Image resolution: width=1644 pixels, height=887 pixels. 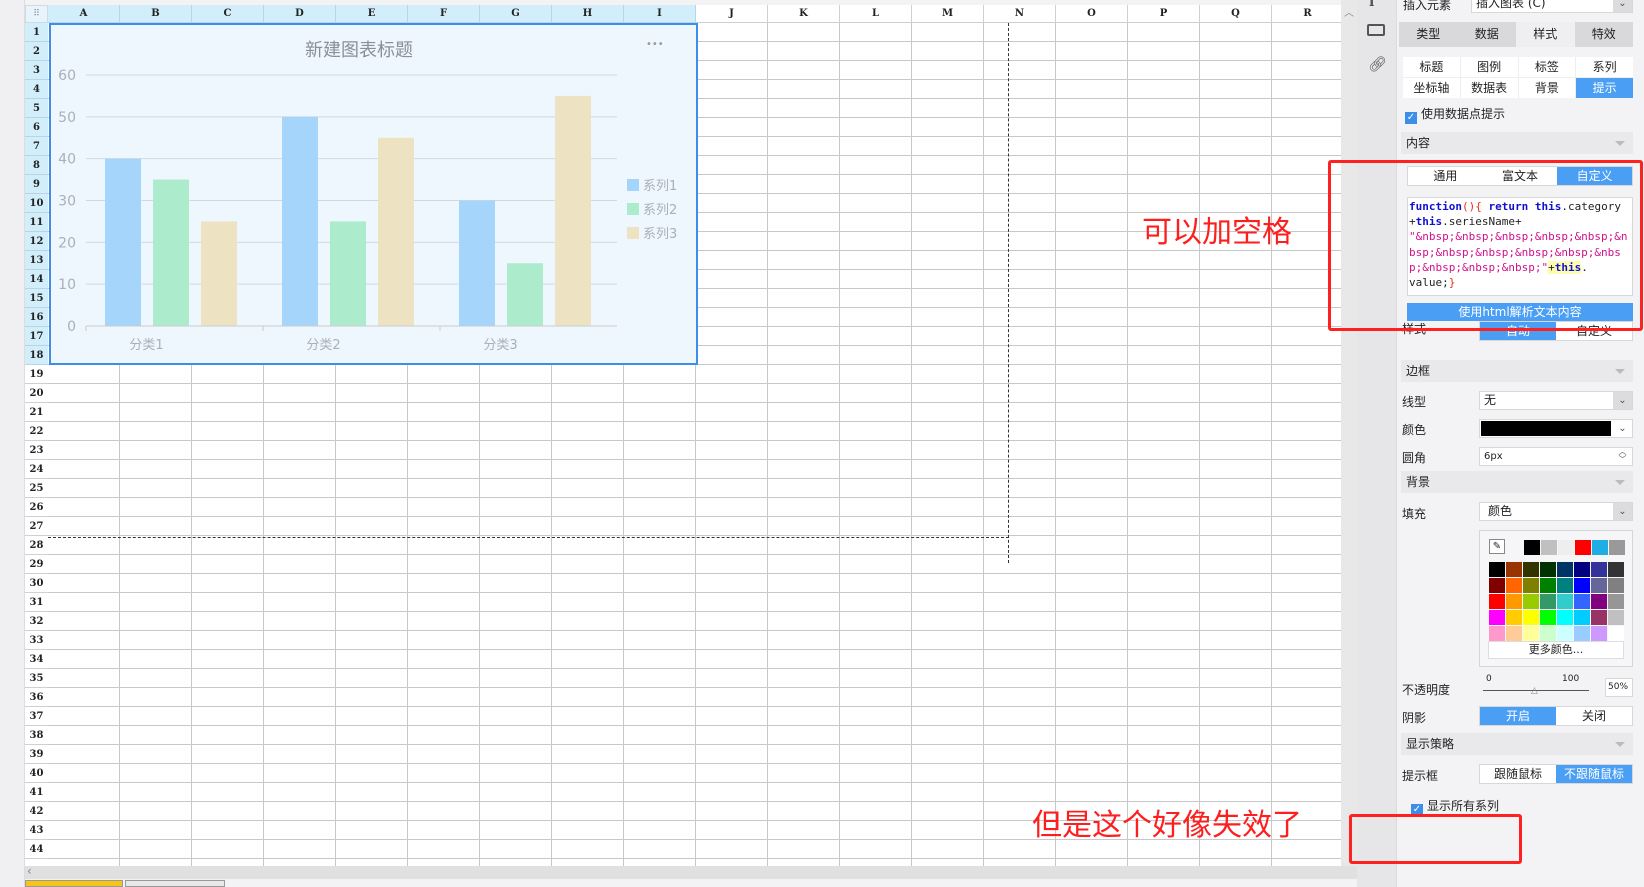 I want to click on bar-系列1-分类2, so click(x=300, y=221).